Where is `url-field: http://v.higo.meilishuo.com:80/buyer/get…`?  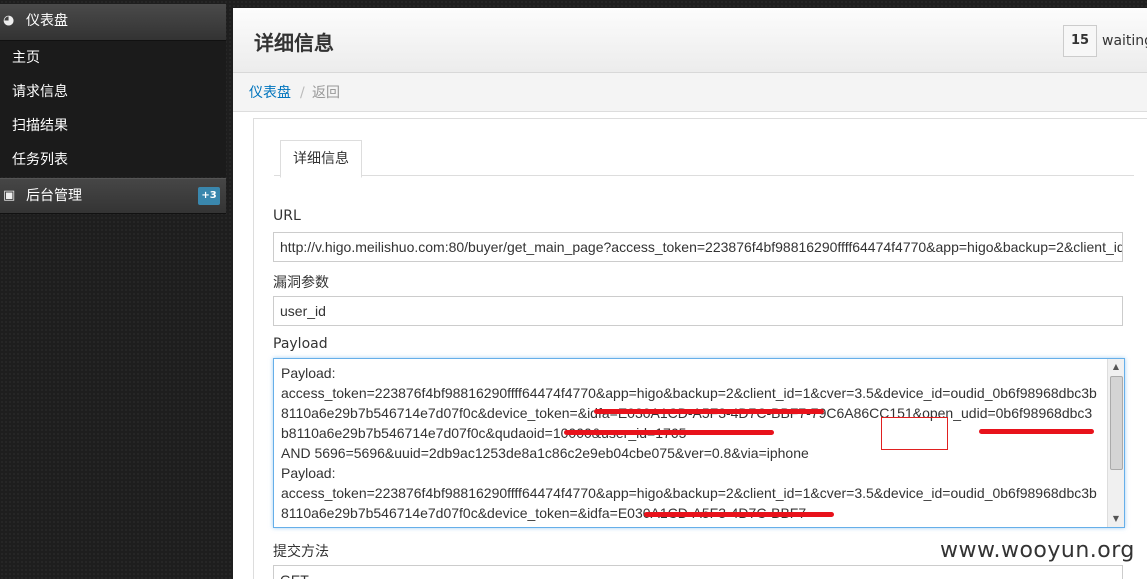
url-field: http://v.higo.meilishuo.com:80/buyer/get… is located at coordinates (698, 247).